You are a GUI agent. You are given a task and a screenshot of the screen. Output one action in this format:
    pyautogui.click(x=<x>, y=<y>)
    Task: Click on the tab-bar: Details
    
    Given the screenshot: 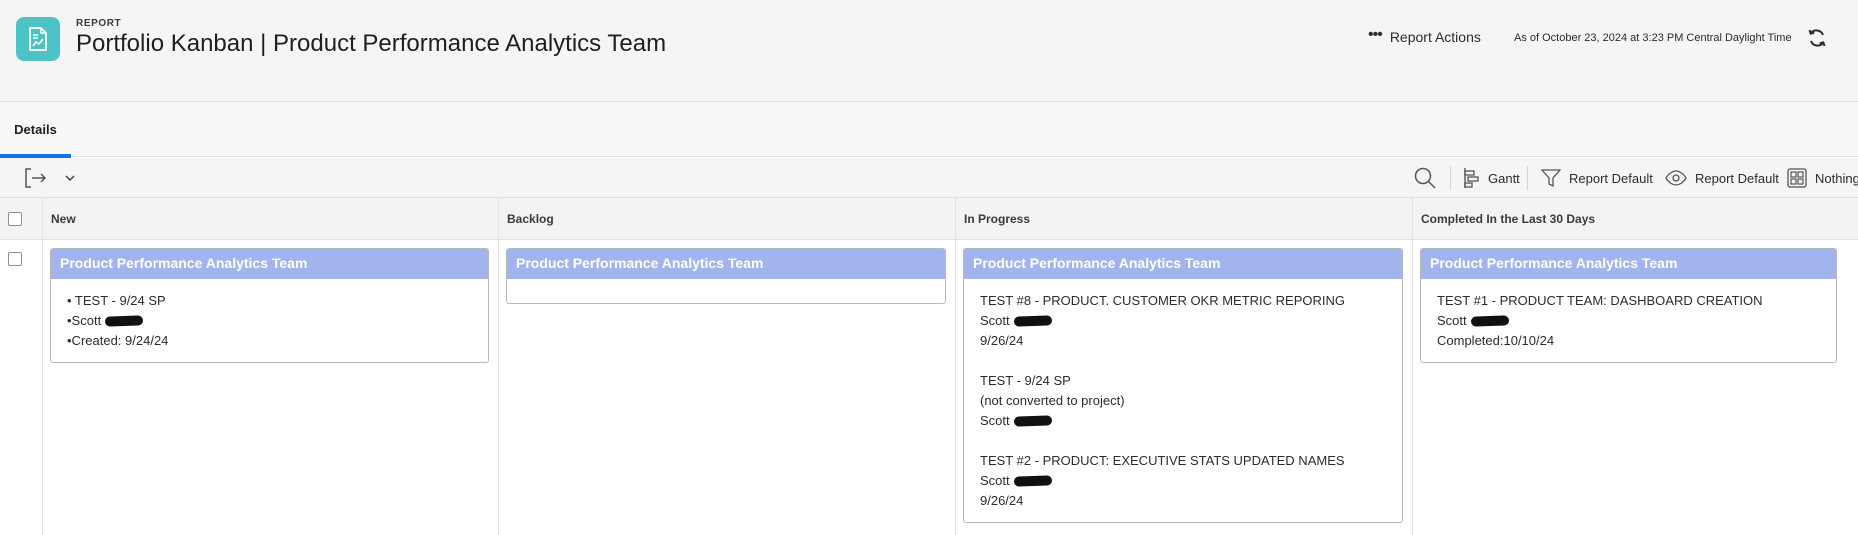 What is the action you would take?
    pyautogui.click(x=929, y=130)
    